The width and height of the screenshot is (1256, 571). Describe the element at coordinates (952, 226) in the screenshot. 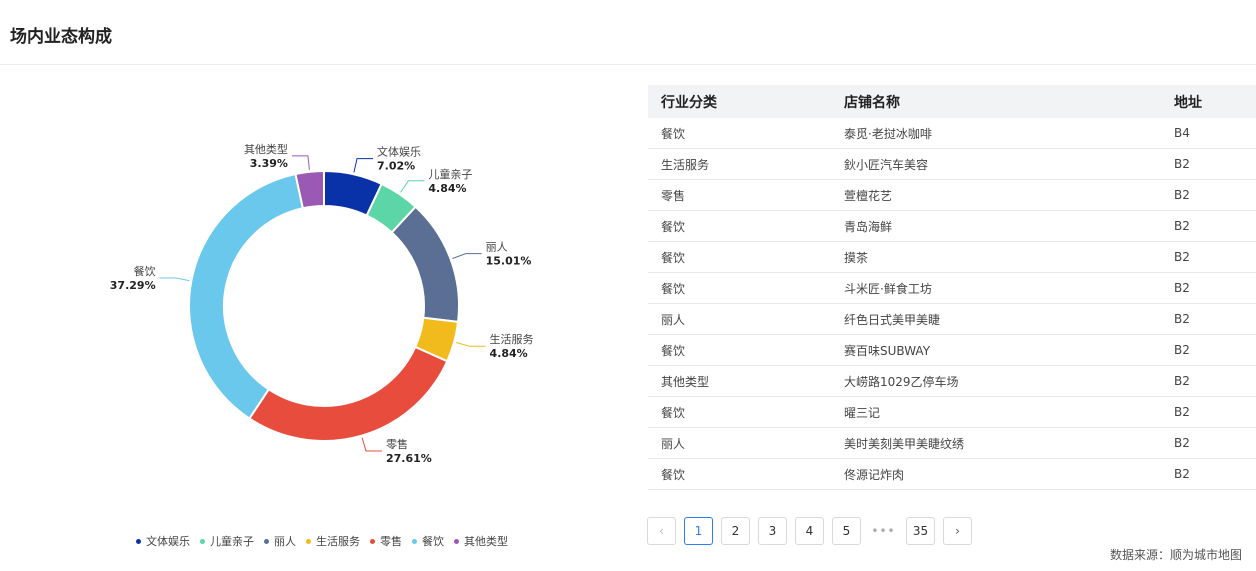

I see `table-row: 餐饮 青岛海鲜 B2` at that location.